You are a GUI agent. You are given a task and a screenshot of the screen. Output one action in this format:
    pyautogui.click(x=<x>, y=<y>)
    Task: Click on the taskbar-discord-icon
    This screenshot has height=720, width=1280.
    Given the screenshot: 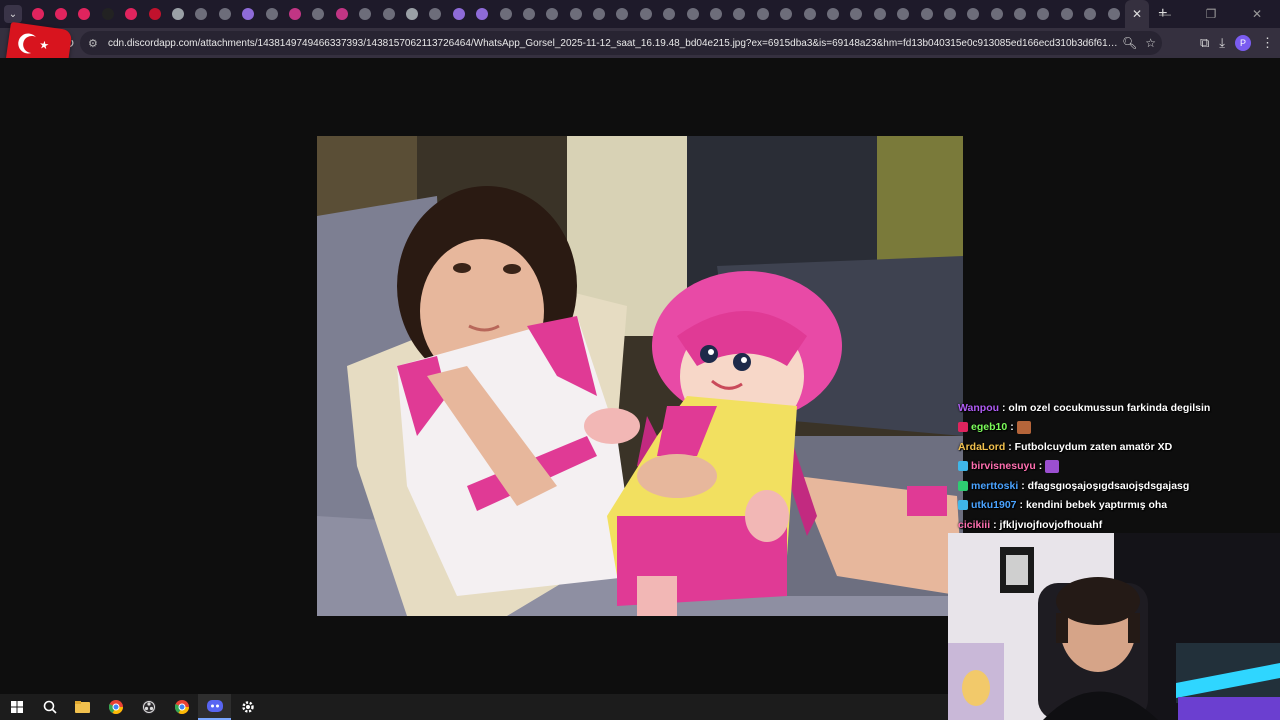 What is the action you would take?
    pyautogui.click(x=214, y=707)
    